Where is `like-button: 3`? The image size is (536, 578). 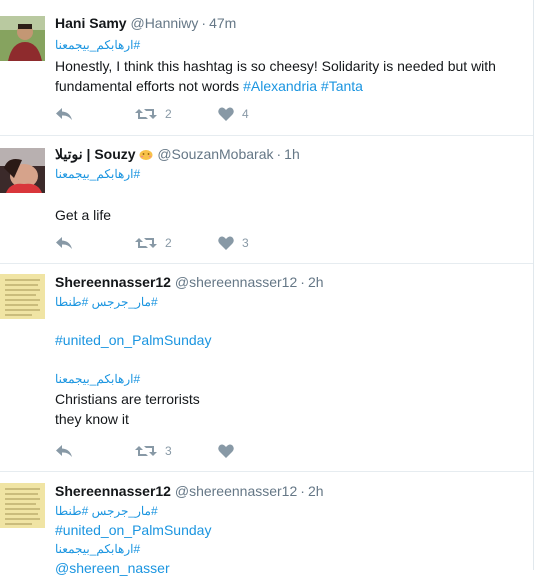
like-button: 3 is located at coordinates (233, 243).